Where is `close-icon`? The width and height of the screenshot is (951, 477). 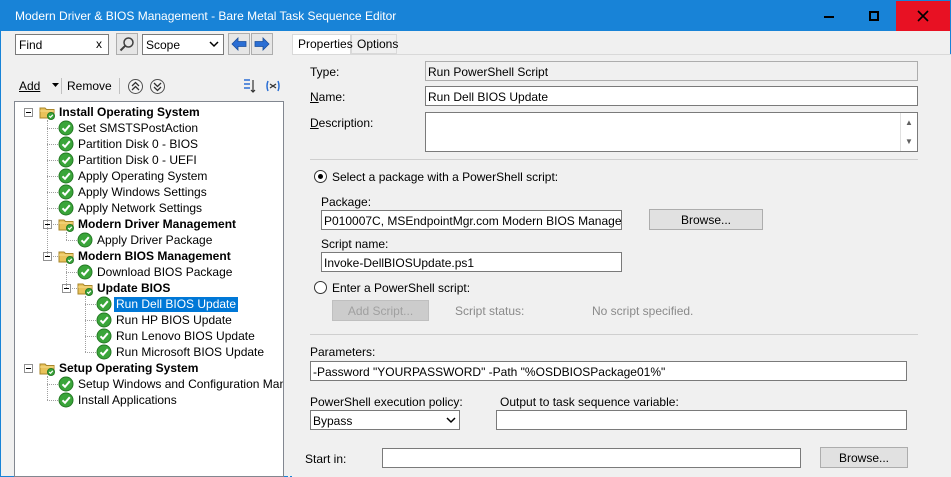 close-icon is located at coordinates (923, 16).